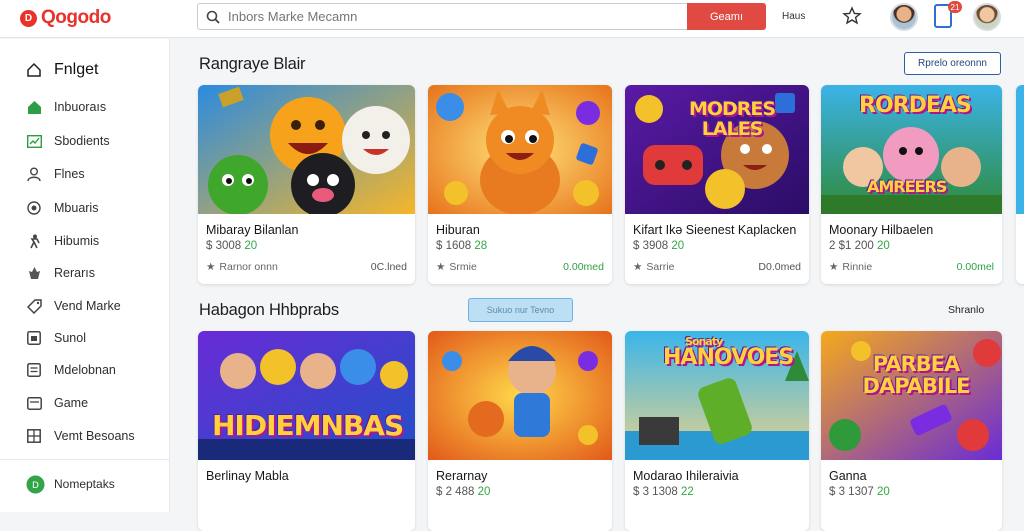 This screenshot has width=1024, height=531. What do you see at coordinates (34, 208) in the screenshot?
I see `target-icon` at bounding box center [34, 208].